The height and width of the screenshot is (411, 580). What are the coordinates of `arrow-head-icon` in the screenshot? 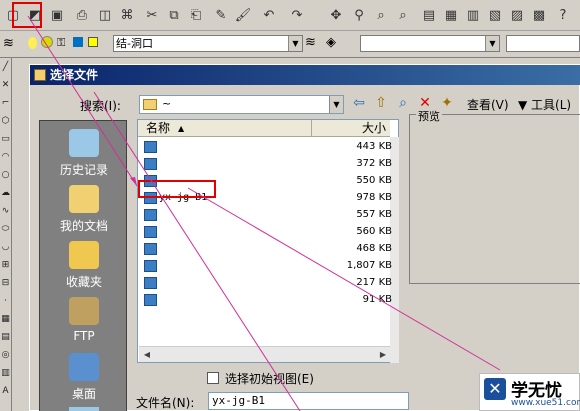 It's located at (133, 181).